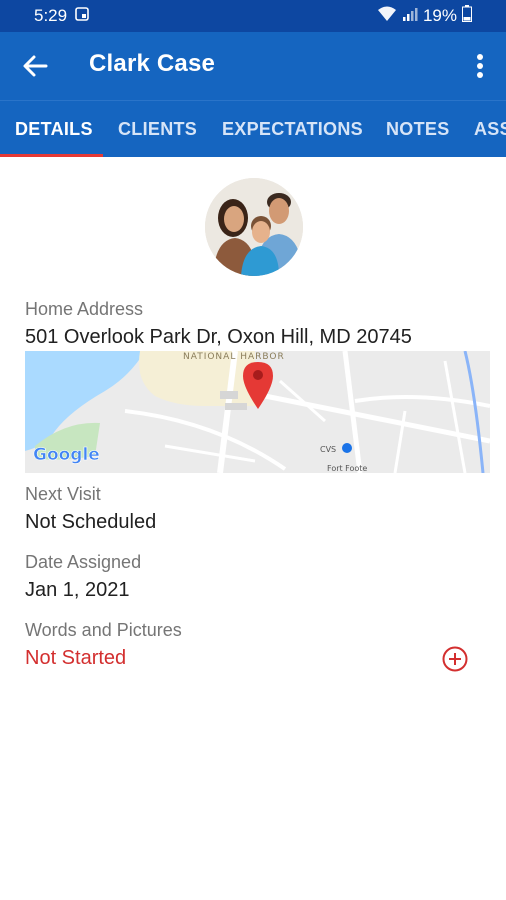 The image size is (506, 900). What do you see at coordinates (152, 63) in the screenshot?
I see `page-title: Clark Case` at bounding box center [152, 63].